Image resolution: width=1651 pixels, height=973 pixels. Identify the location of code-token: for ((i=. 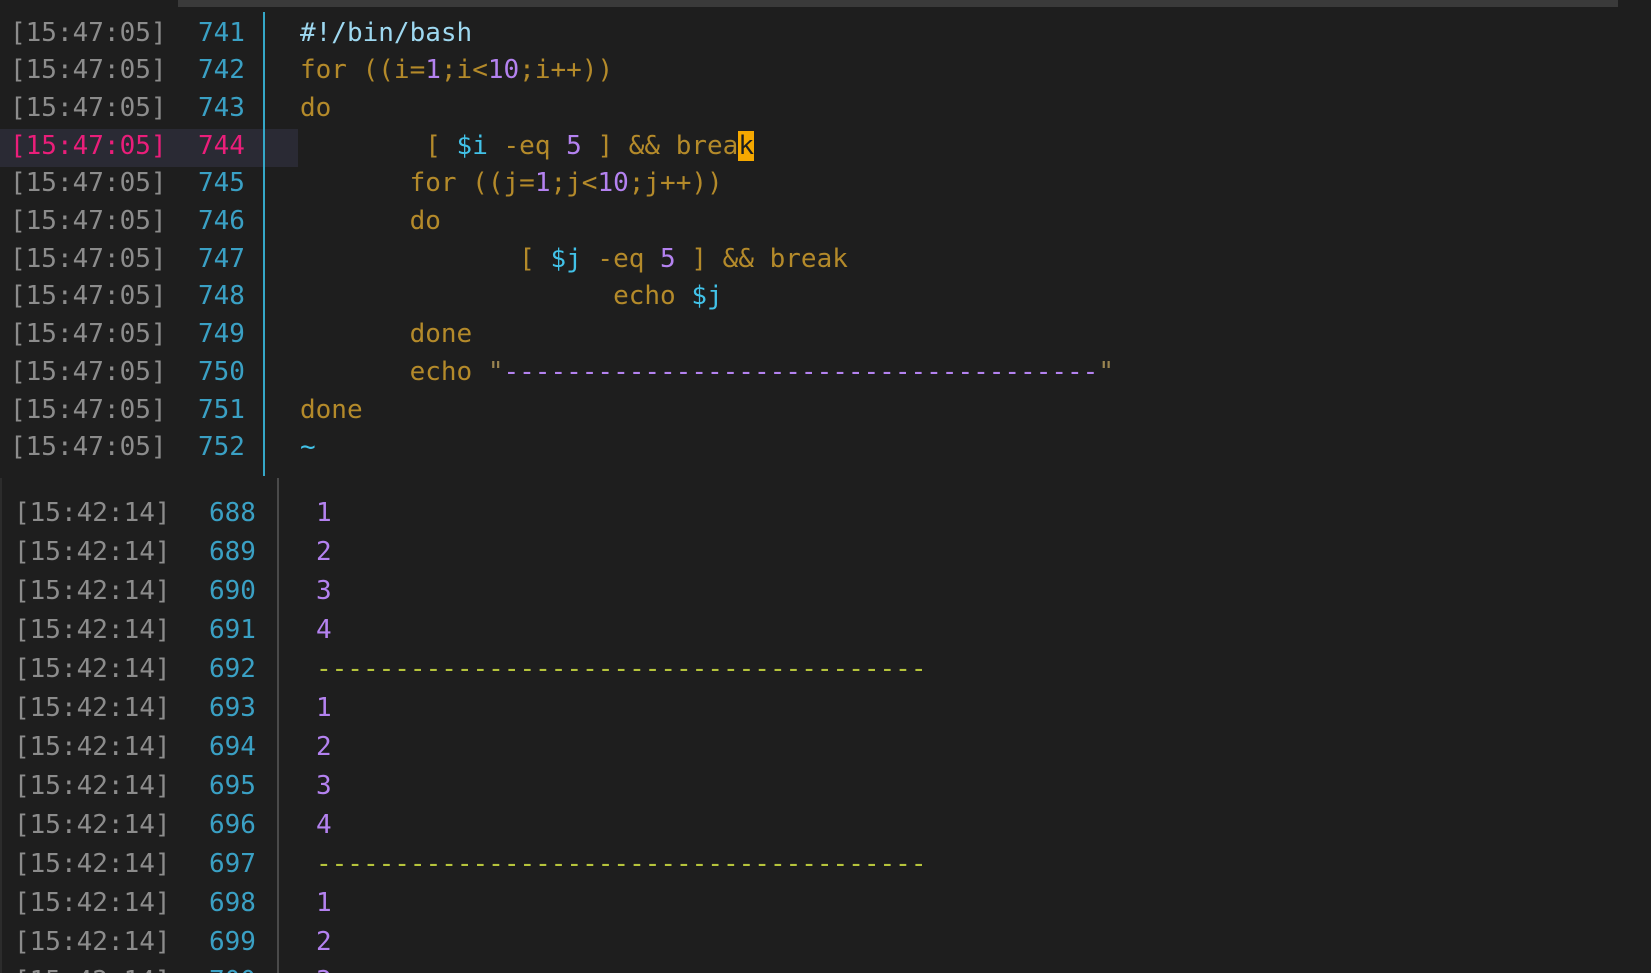
(363, 70).